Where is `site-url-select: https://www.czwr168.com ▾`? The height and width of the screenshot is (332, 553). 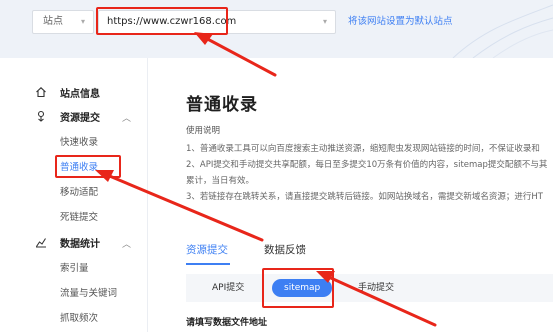 site-url-select: https://www.czwr168.com ▾ is located at coordinates (217, 22).